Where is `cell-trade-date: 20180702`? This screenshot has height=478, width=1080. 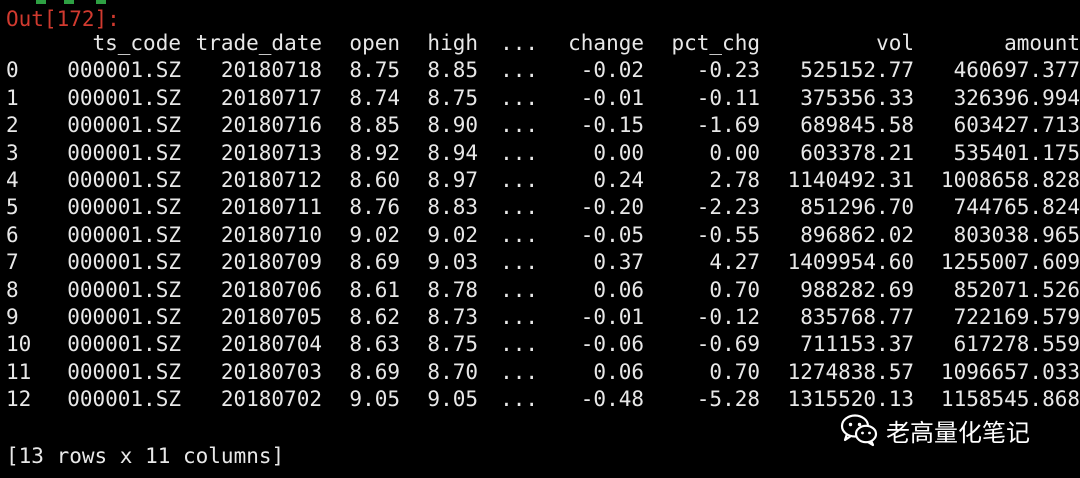
cell-trade-date: 20180702 is located at coordinates (271, 399).